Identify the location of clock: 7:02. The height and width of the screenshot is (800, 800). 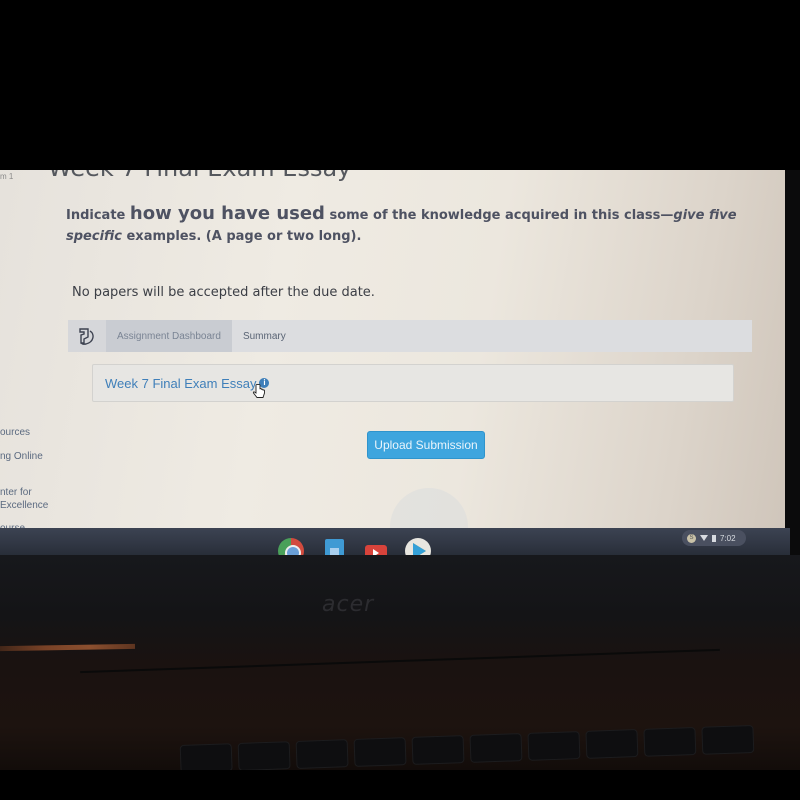
(728, 538).